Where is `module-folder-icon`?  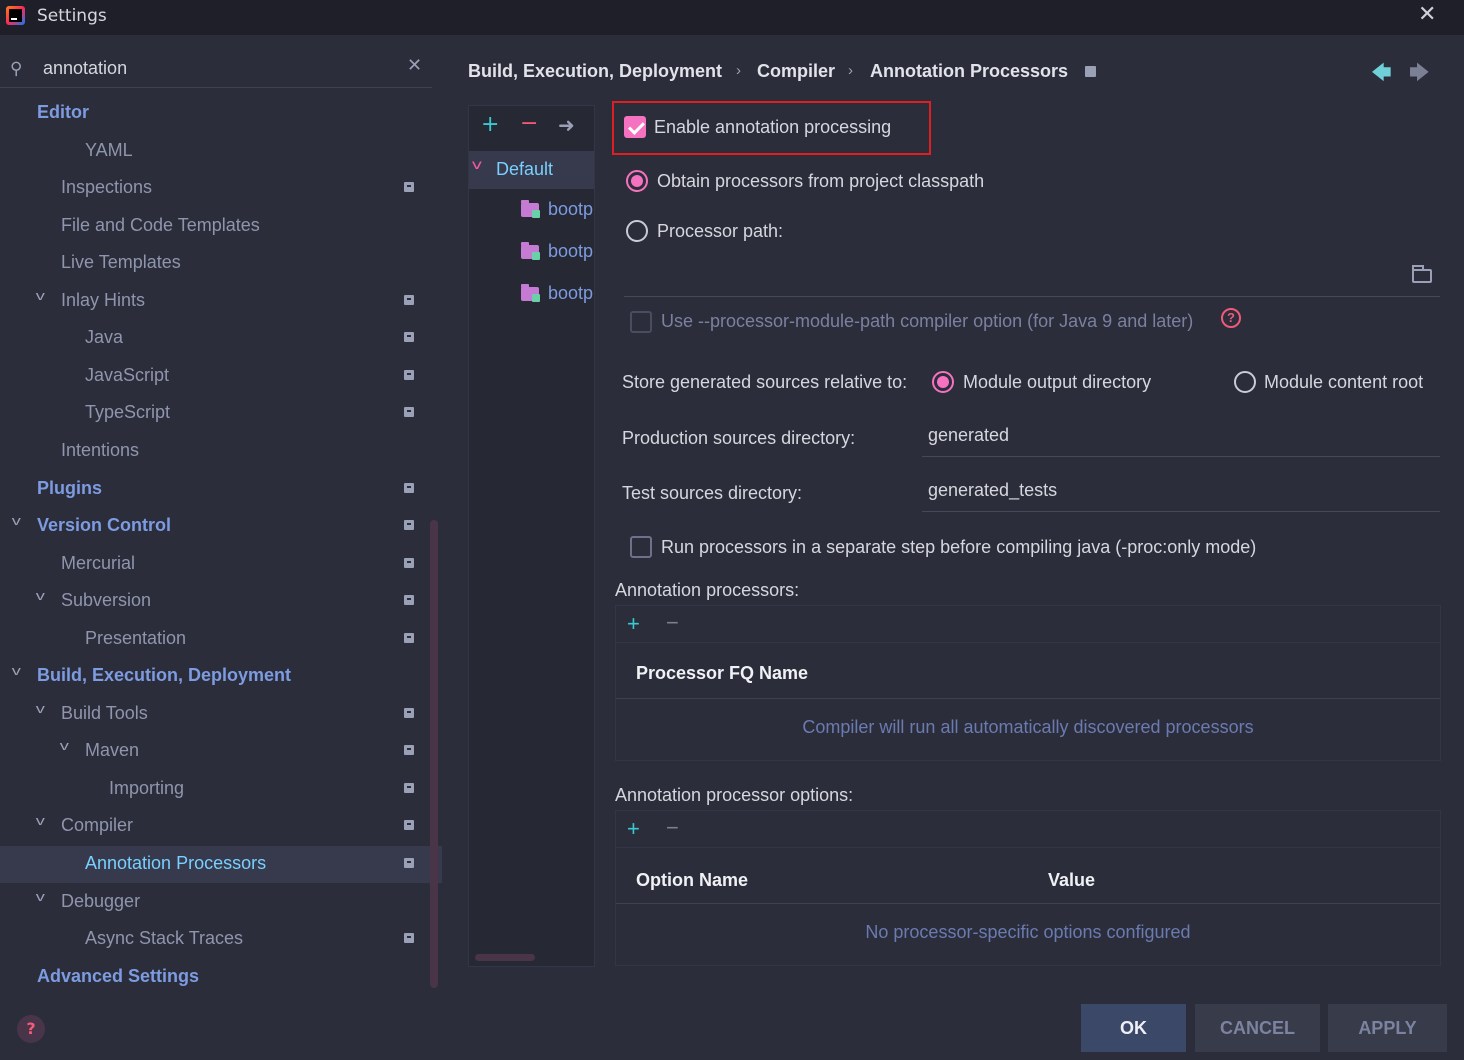 module-folder-icon is located at coordinates (530, 293).